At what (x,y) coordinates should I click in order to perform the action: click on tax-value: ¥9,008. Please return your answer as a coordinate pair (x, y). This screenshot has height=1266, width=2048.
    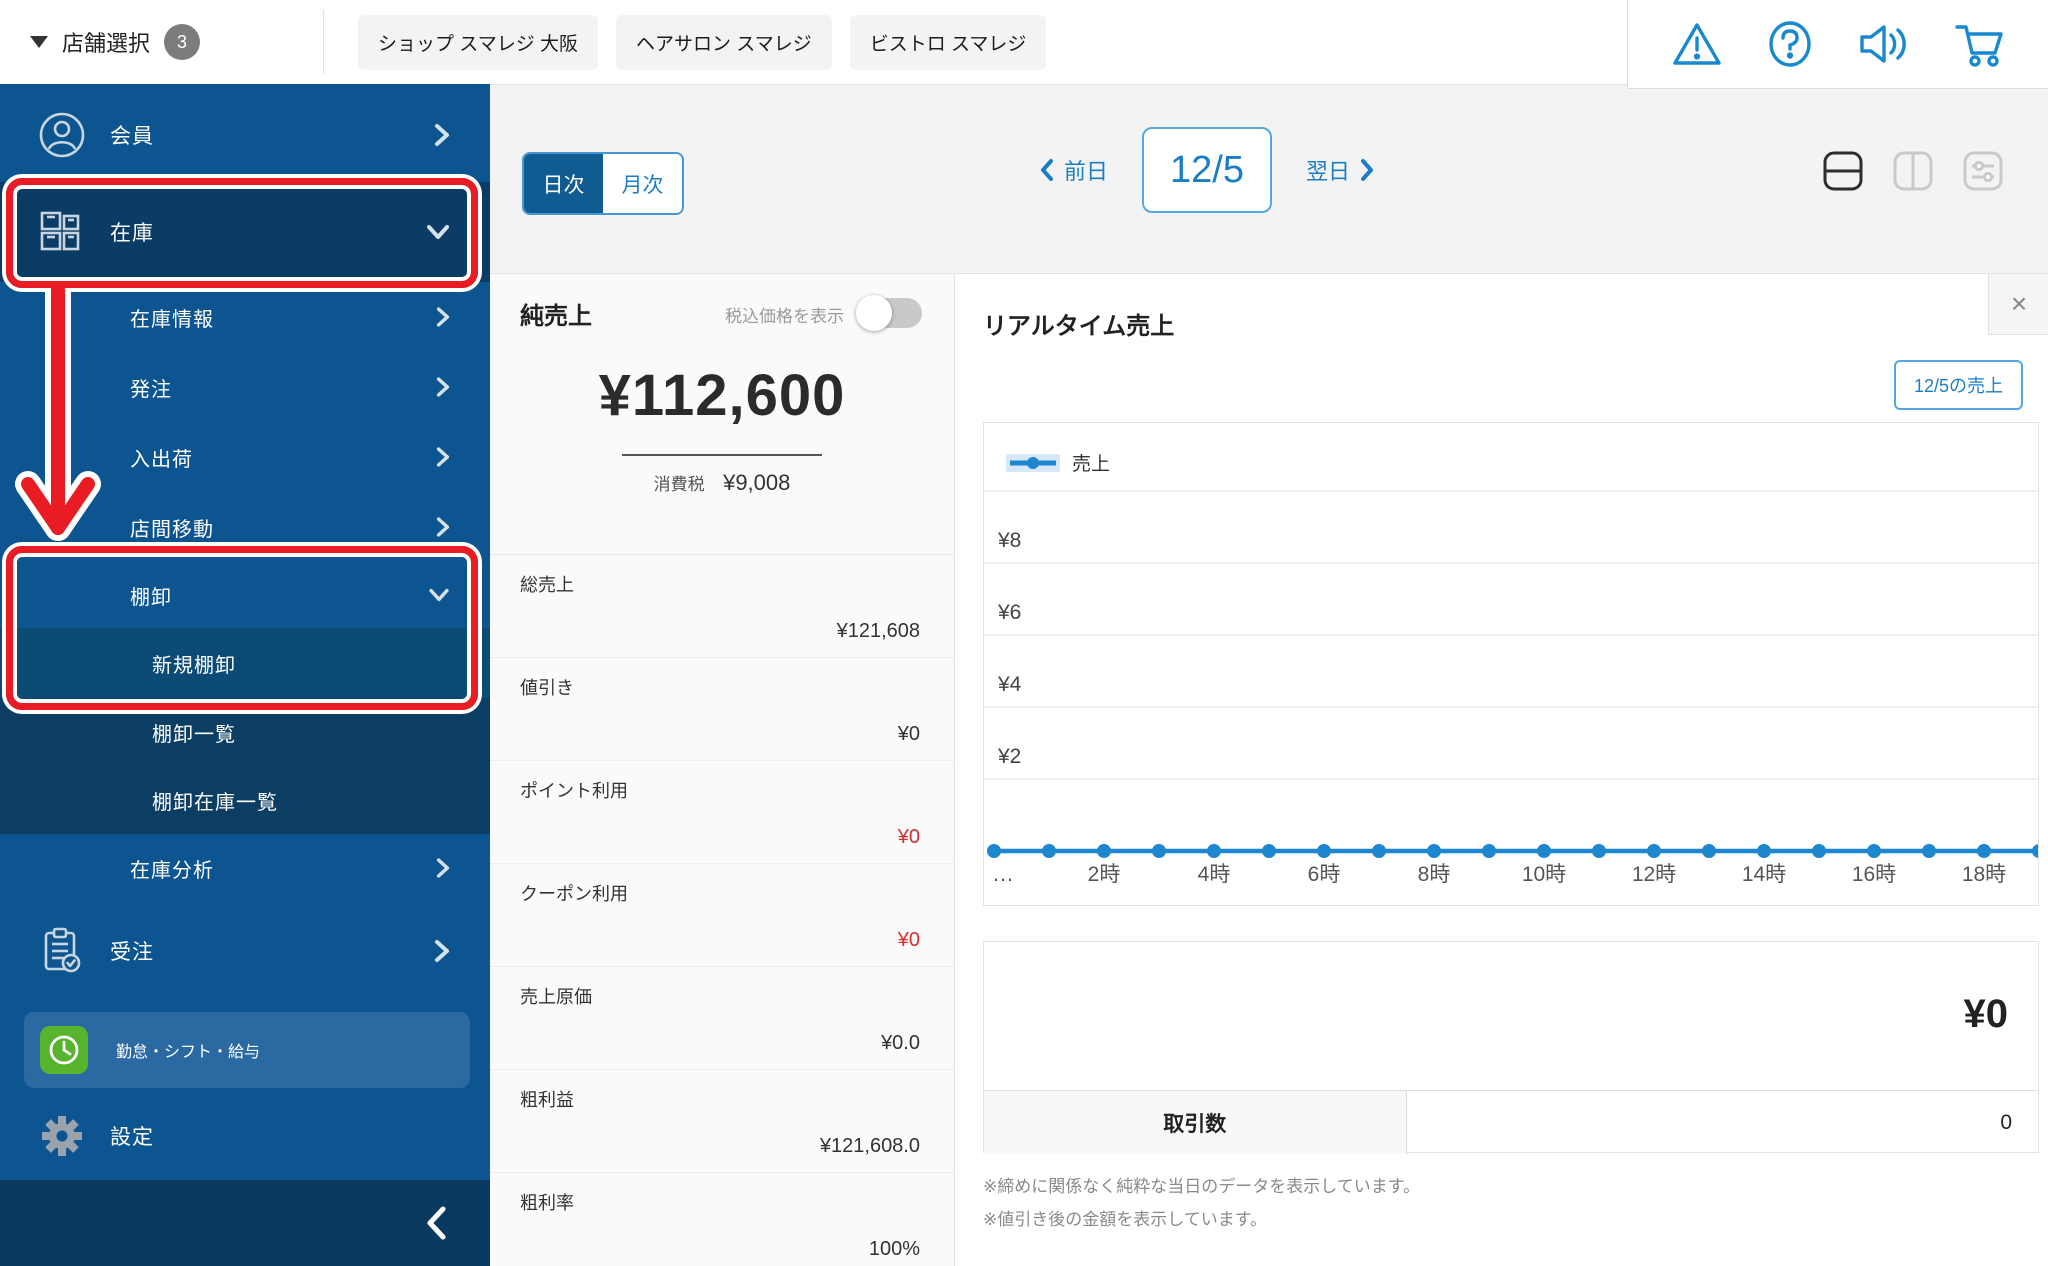
    Looking at the image, I should click on (757, 482).